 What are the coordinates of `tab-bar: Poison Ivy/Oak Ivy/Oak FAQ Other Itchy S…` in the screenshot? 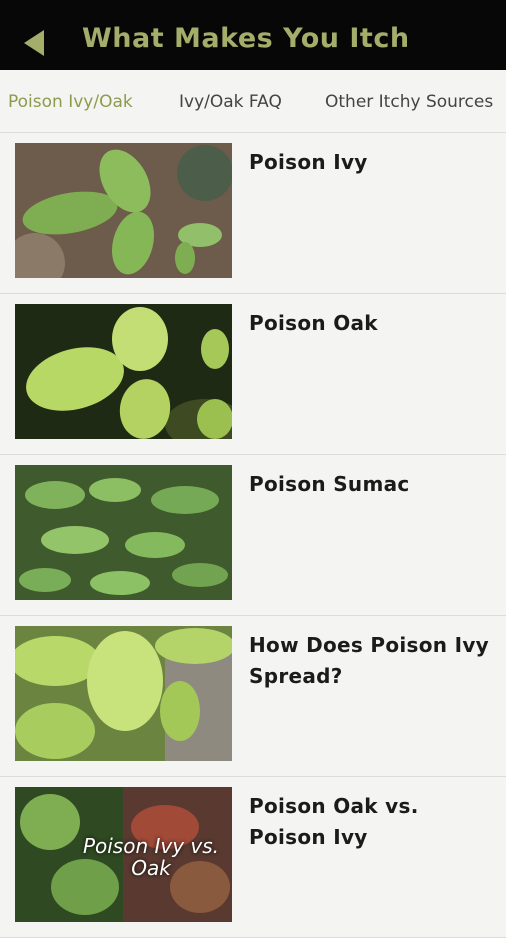 It's located at (253, 101).